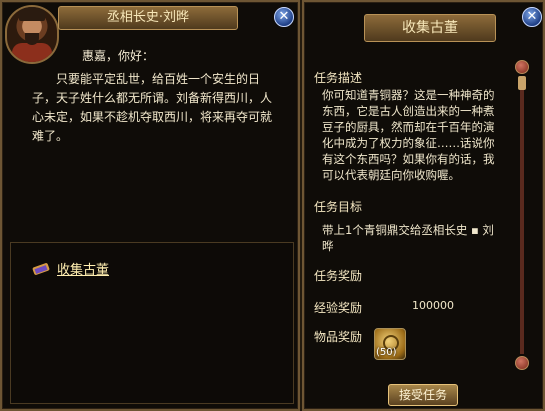 This screenshot has height=411, width=545. What do you see at coordinates (338, 276) in the screenshot?
I see `quest-reward-label: 任务奖励` at bounding box center [338, 276].